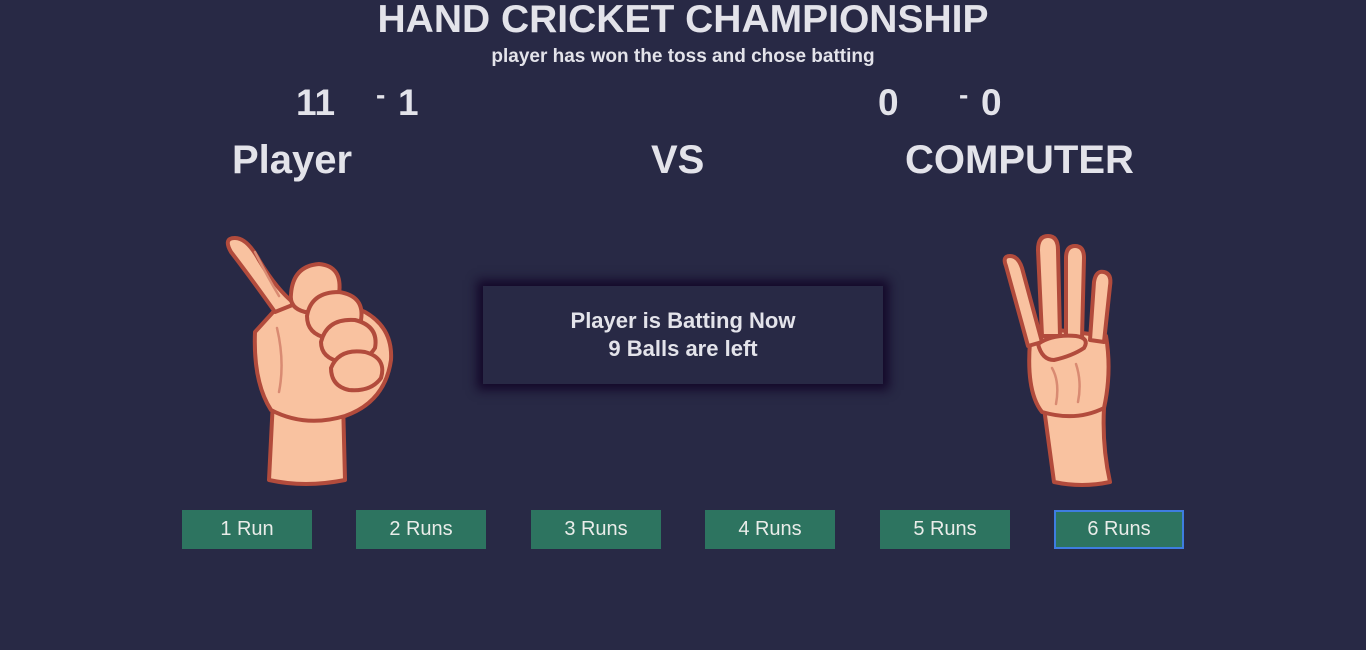 The height and width of the screenshot is (650, 1366). I want to click on four-fingers-hand-icon, so click(1057, 360).